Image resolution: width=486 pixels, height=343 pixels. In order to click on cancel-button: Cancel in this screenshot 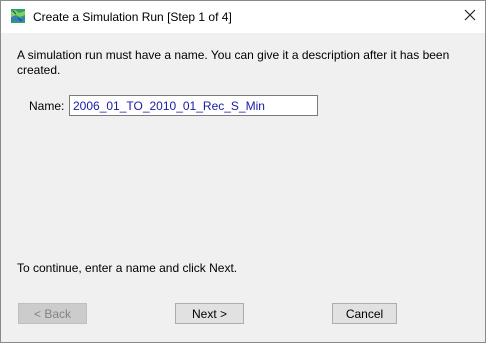, I will do `click(364, 313)`.